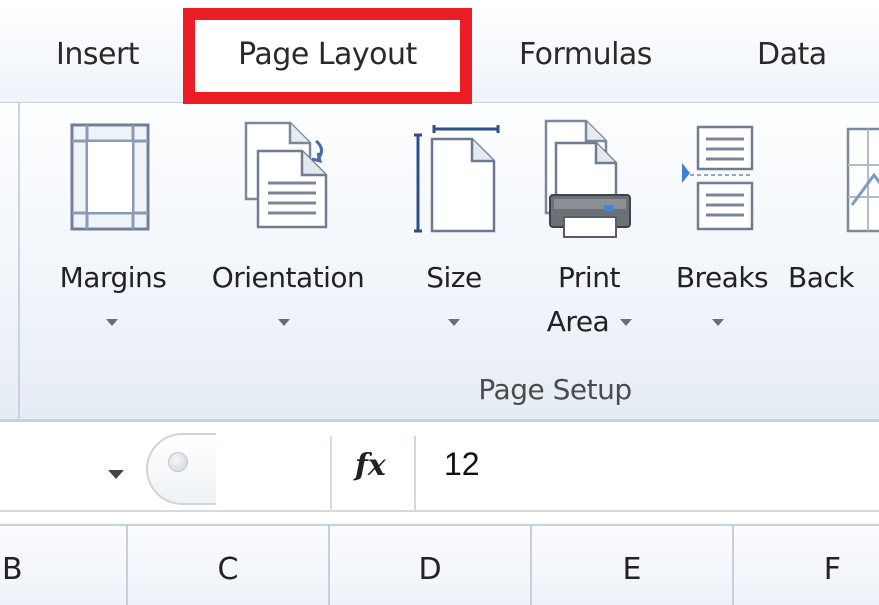 The height and width of the screenshot is (605, 879). I want to click on tab-data: Data, so click(792, 51).